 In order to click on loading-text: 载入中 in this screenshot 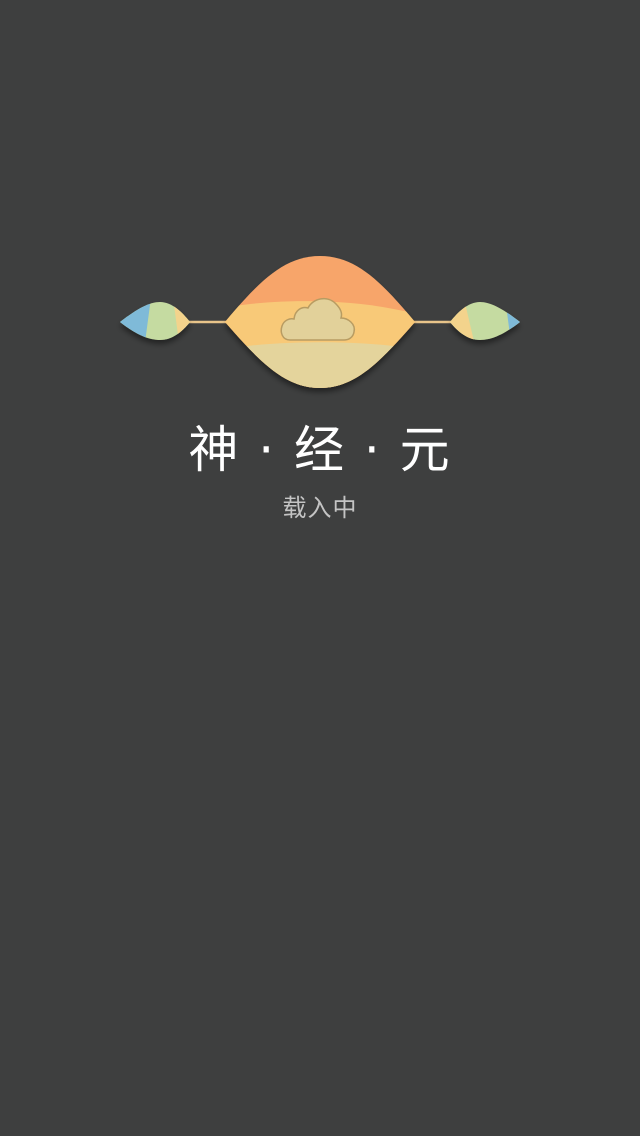, I will do `click(320, 508)`.